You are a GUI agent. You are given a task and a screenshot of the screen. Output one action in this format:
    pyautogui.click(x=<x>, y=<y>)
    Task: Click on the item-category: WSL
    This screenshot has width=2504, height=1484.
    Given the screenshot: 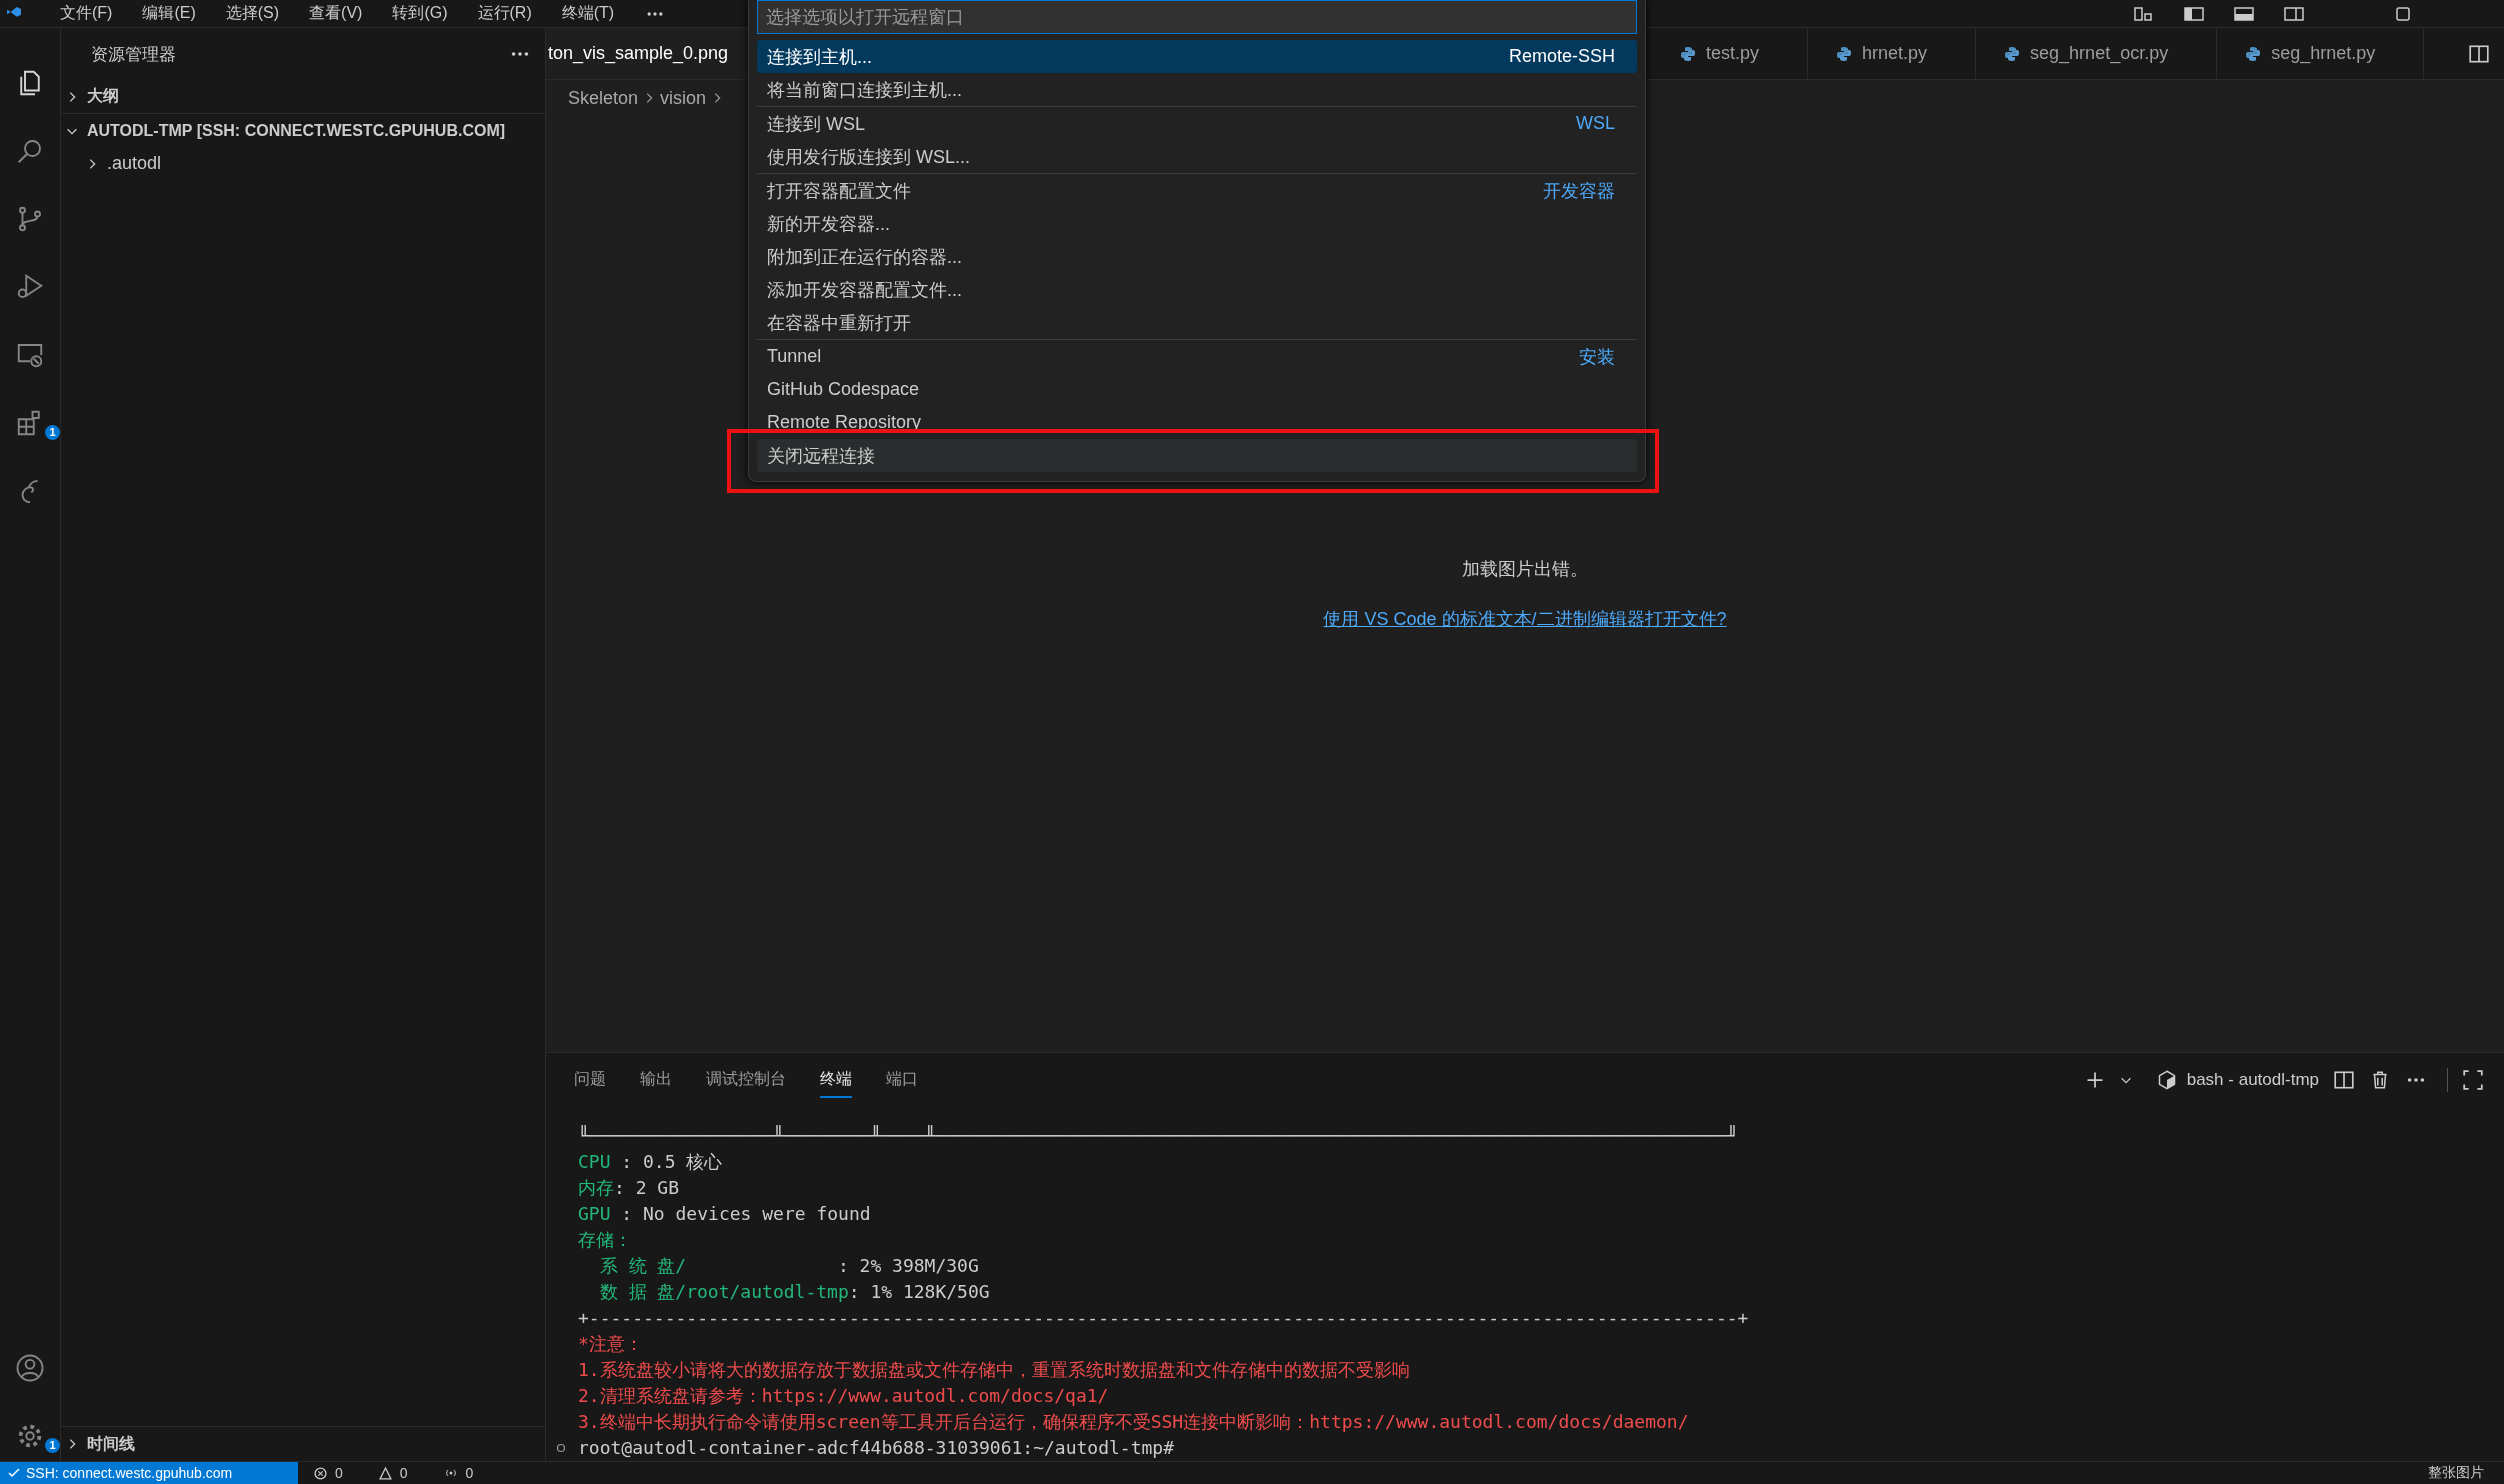 What is the action you would take?
    pyautogui.click(x=1595, y=123)
    